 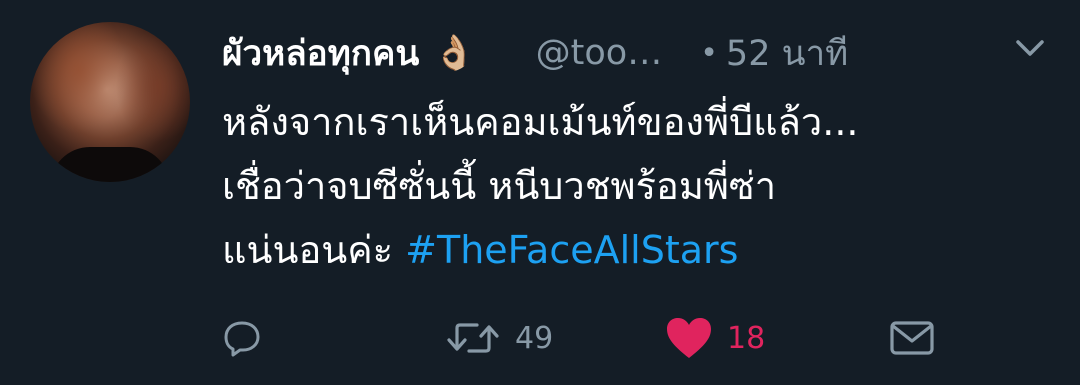 I want to click on timestamp: 52 นาที, so click(x=787, y=53).